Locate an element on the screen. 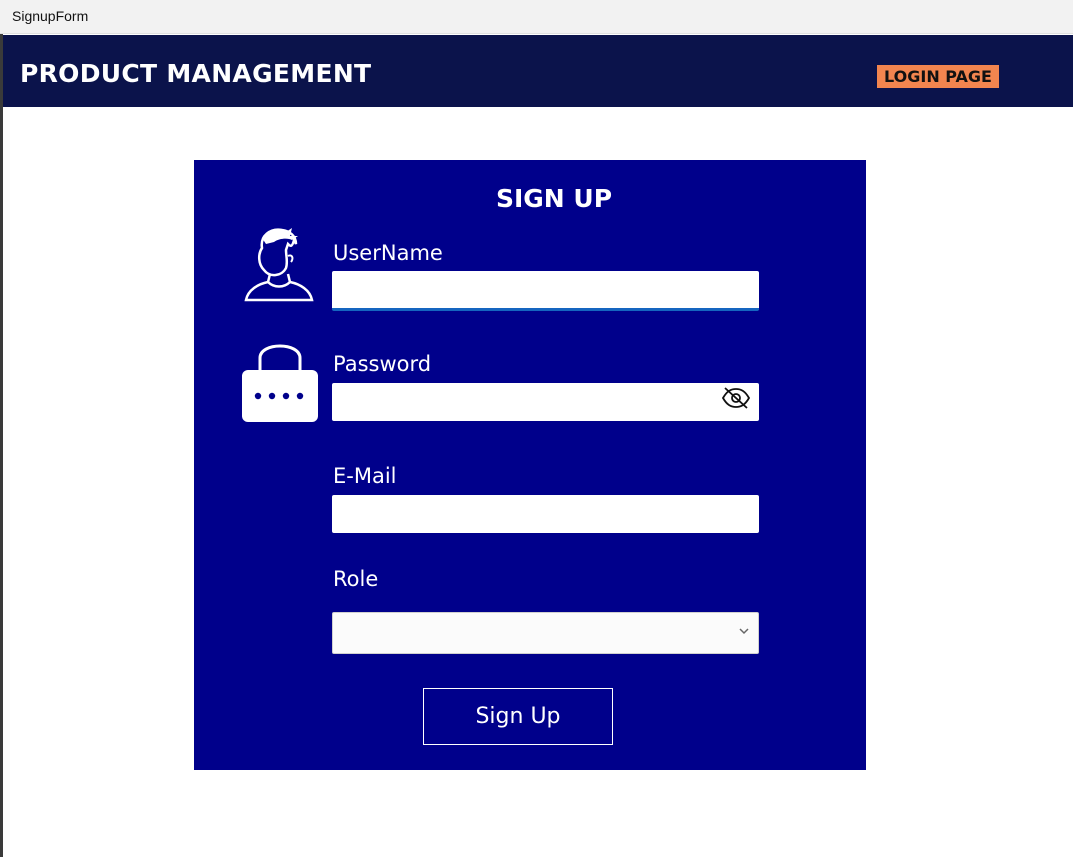  signup-submit-button: Sign Up is located at coordinates (518, 716).